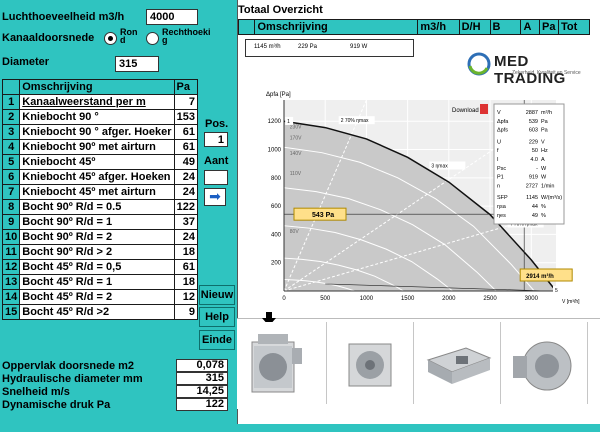 The image size is (600, 432). I want to click on pos-label: Pos., so click(217, 124).